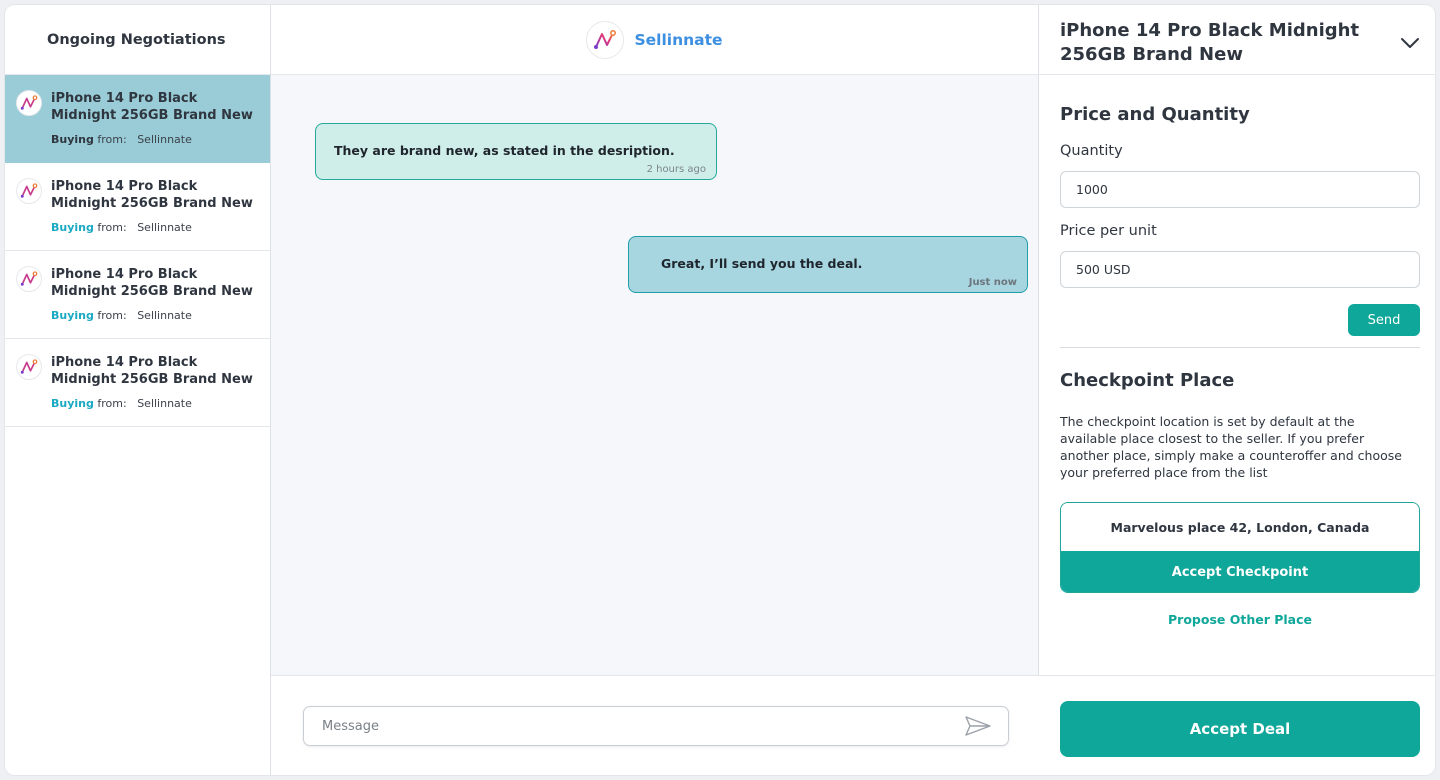 This screenshot has height=780, width=1440. What do you see at coordinates (1240, 347) in the screenshot?
I see `section-divider` at bounding box center [1240, 347].